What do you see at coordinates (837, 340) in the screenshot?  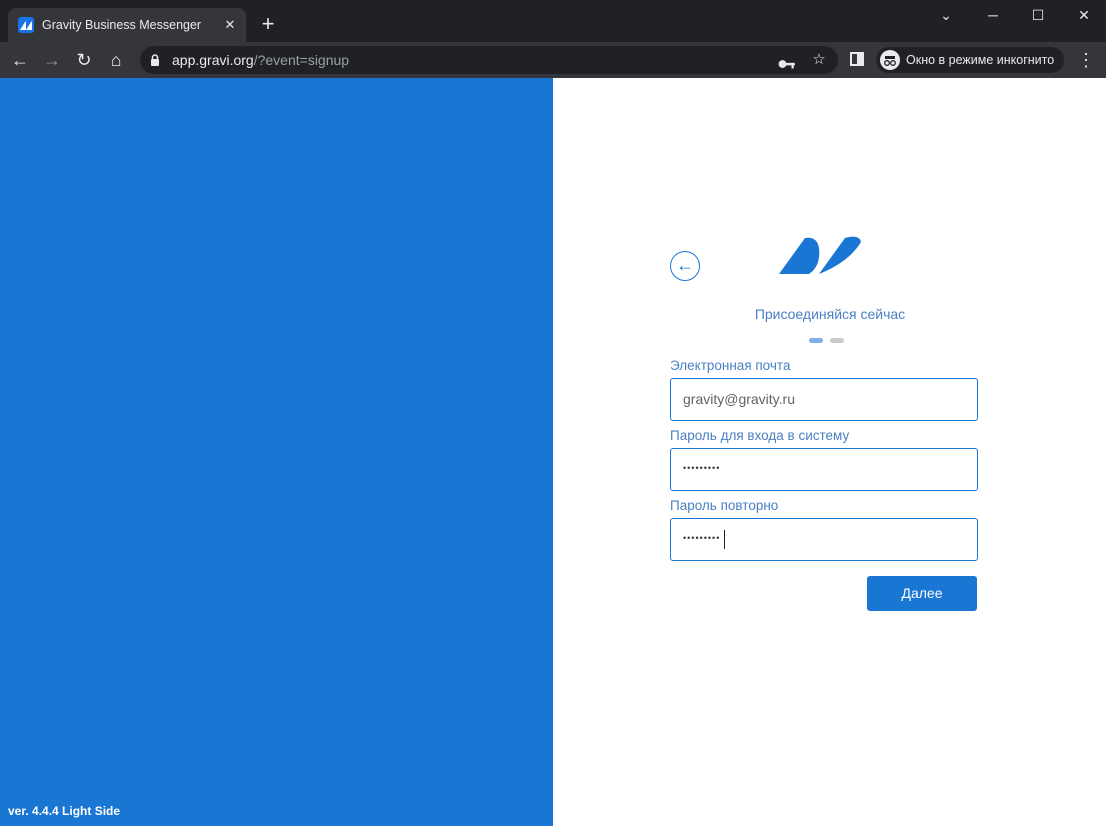 I see `step-2-dot` at bounding box center [837, 340].